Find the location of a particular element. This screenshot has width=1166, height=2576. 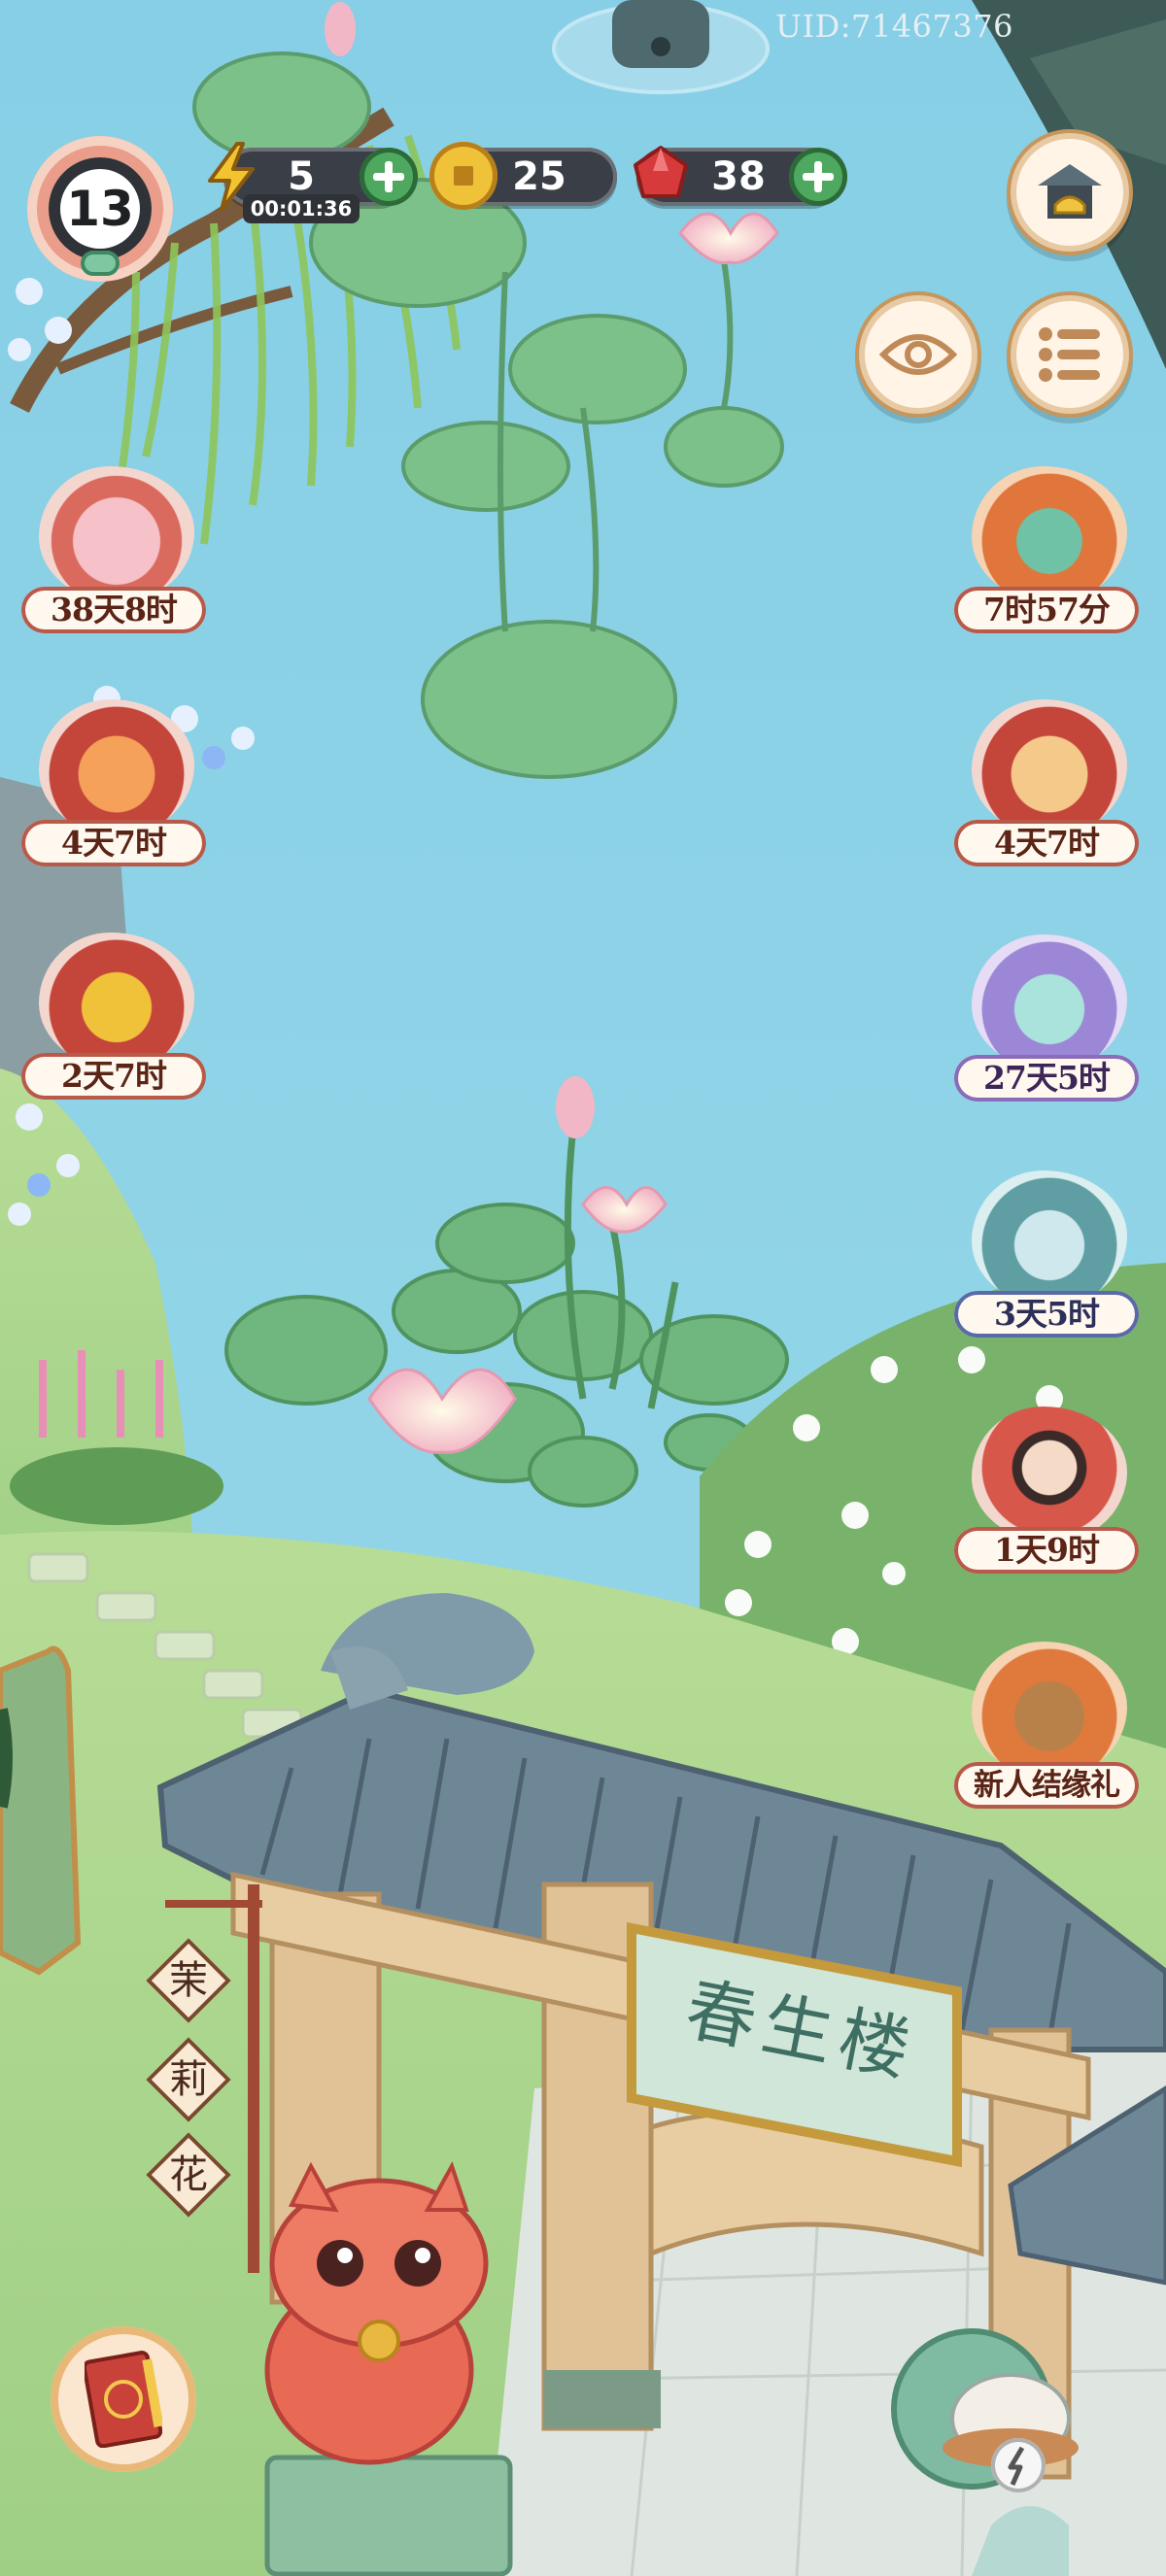

pavilion-icon is located at coordinates (1070, 192).